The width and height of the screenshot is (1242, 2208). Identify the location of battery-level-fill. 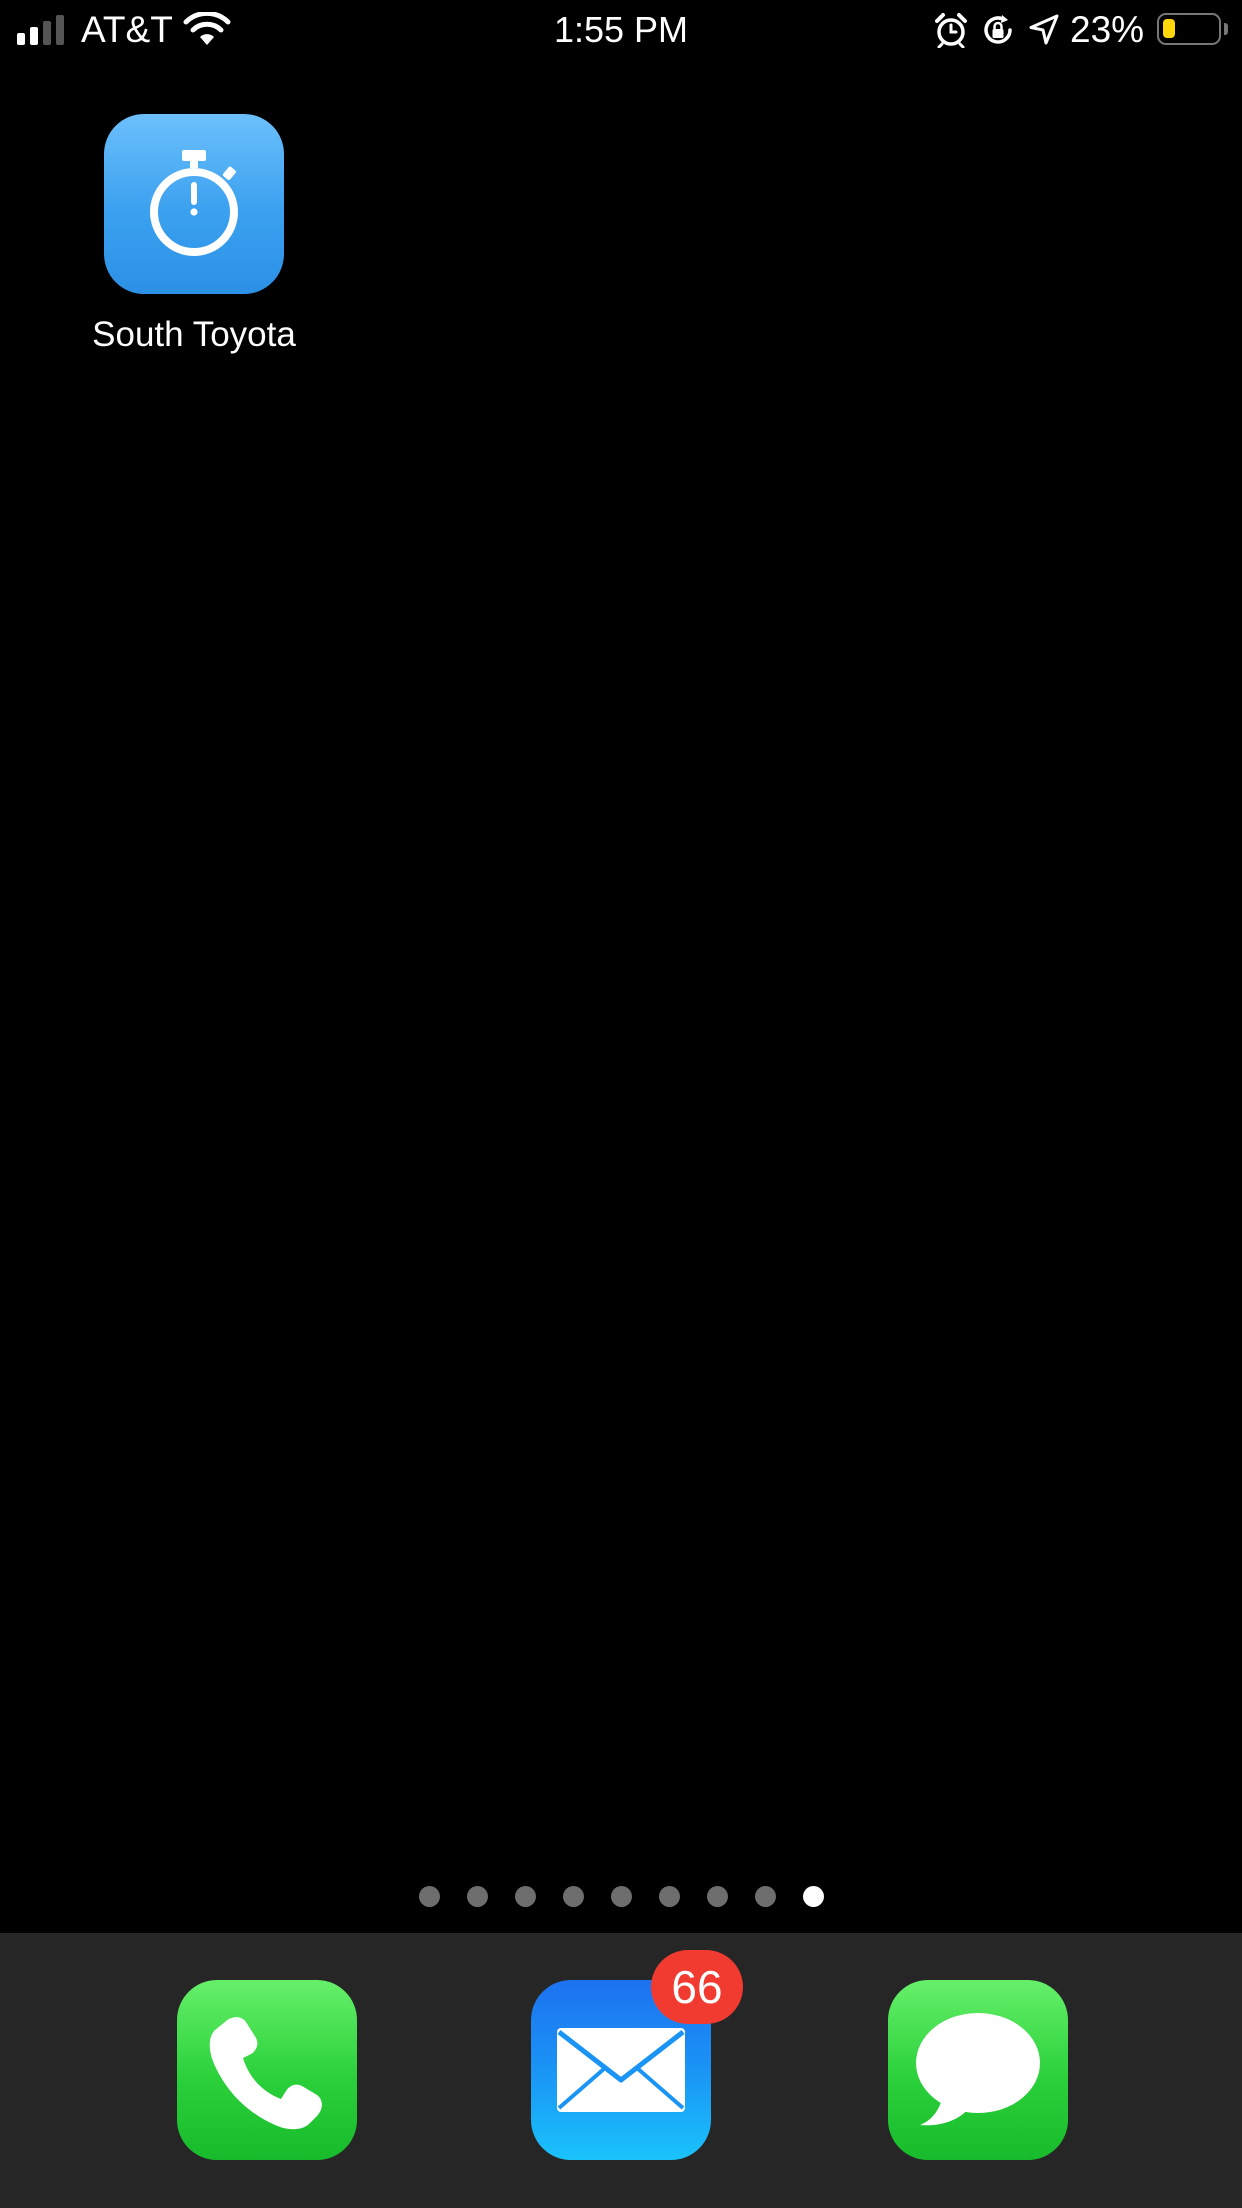
(1169, 28).